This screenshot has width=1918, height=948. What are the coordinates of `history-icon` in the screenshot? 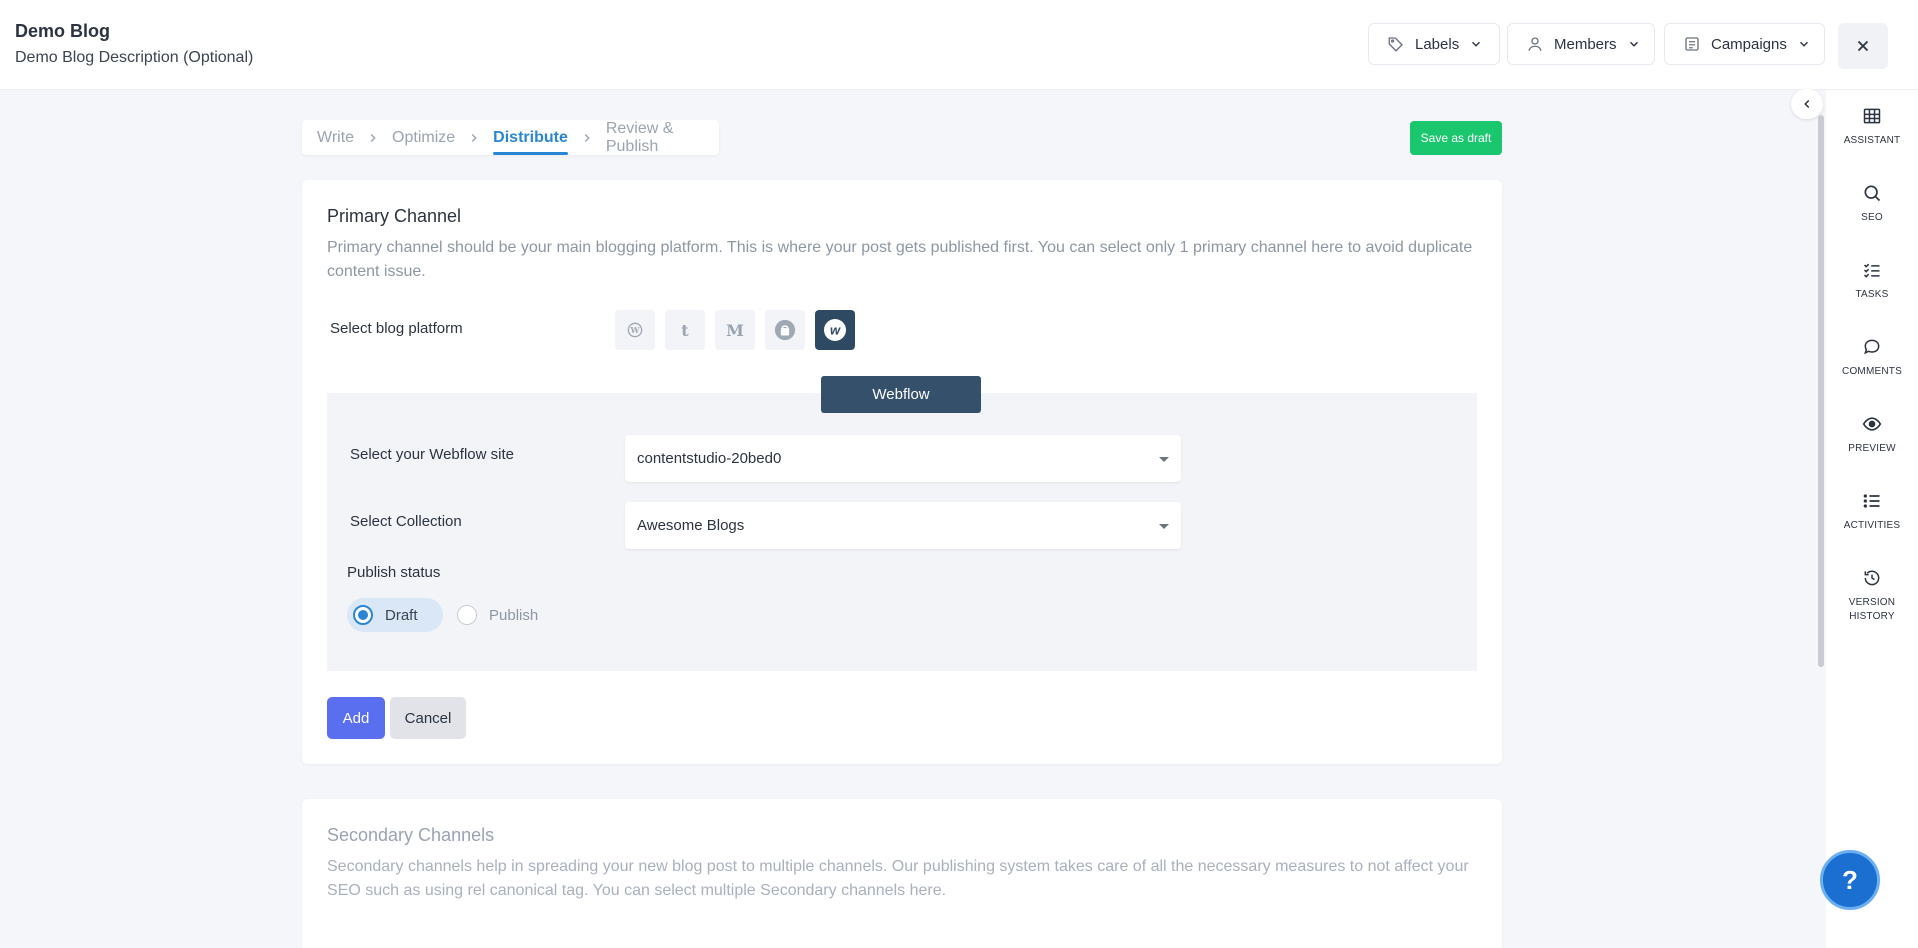 It's located at (1872, 578).